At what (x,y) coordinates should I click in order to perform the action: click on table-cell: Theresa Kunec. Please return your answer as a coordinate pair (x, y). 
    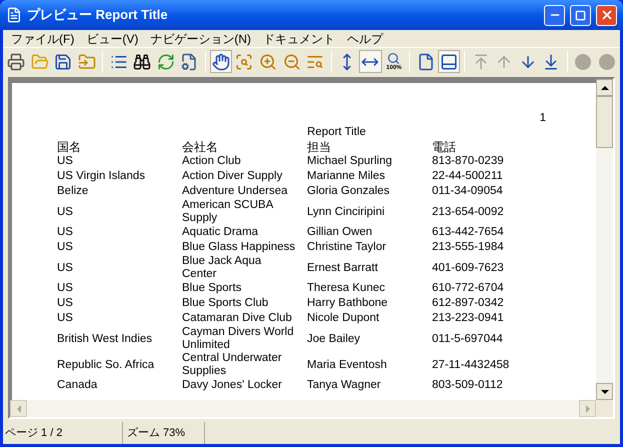
    Looking at the image, I should click on (346, 288).